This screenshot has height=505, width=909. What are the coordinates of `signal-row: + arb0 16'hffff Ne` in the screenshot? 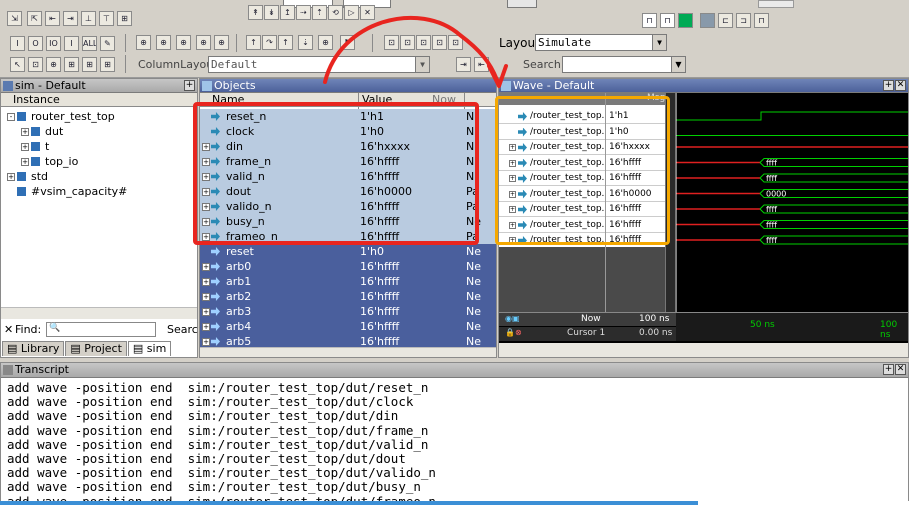 It's located at (348, 266).